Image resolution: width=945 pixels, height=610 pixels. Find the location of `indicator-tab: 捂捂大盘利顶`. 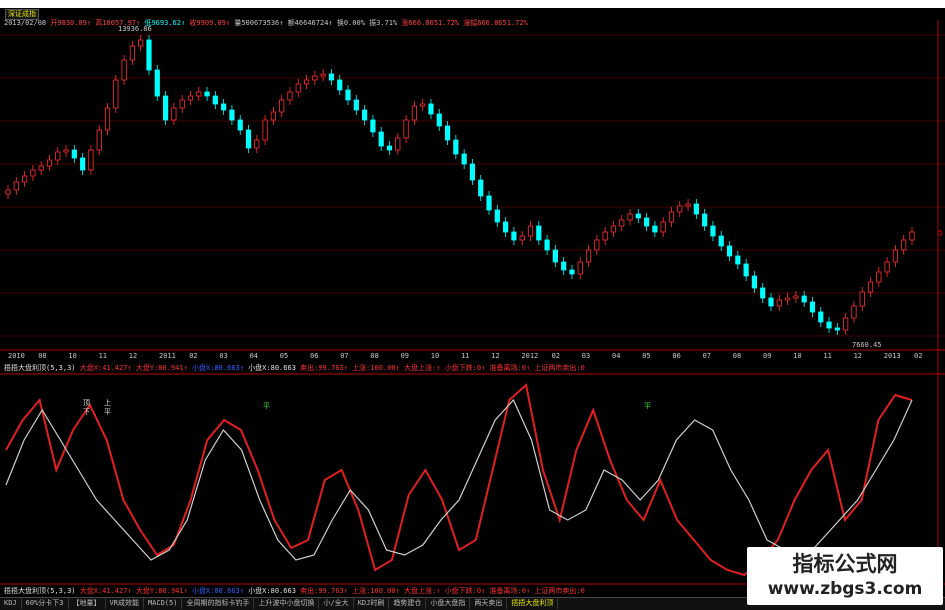

indicator-tab: 捂捂大盘利顶 is located at coordinates (533, 603).